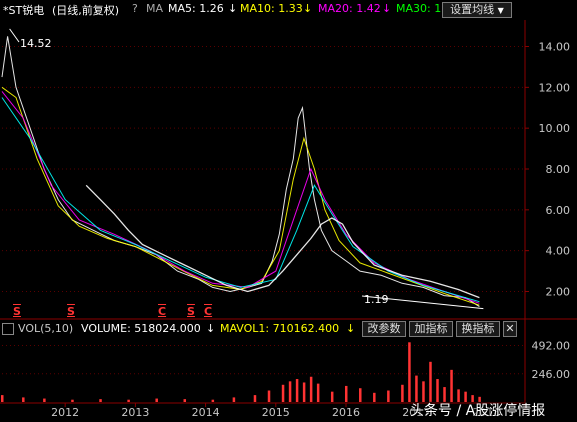 Image resolution: width=577 pixels, height=422 pixels. Describe the element at coordinates (280, 328) in the screenshot. I see `mavol-value: MAVOL1: 710162.400` at that location.